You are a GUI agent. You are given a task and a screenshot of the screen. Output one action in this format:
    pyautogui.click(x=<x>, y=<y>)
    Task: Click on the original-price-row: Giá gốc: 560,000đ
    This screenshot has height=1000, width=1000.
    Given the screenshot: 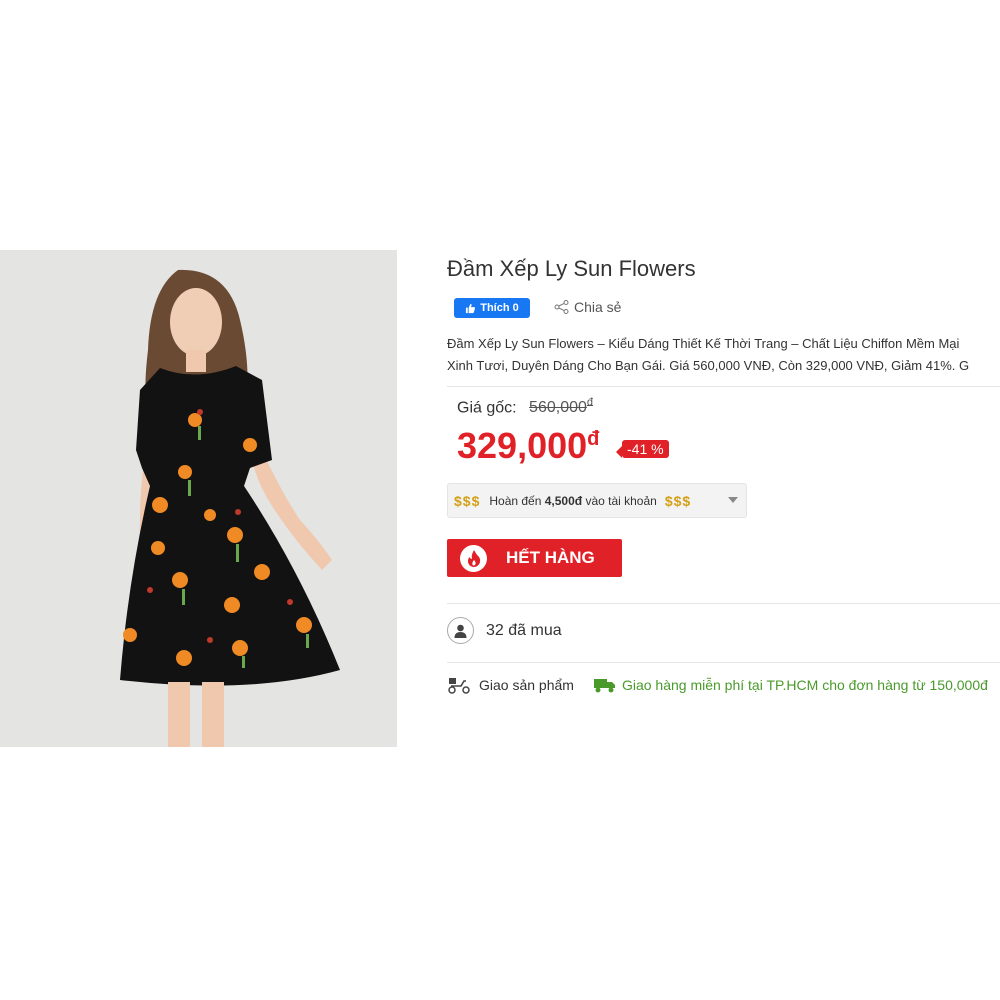 What is the action you would take?
    pyautogui.click(x=525, y=407)
    